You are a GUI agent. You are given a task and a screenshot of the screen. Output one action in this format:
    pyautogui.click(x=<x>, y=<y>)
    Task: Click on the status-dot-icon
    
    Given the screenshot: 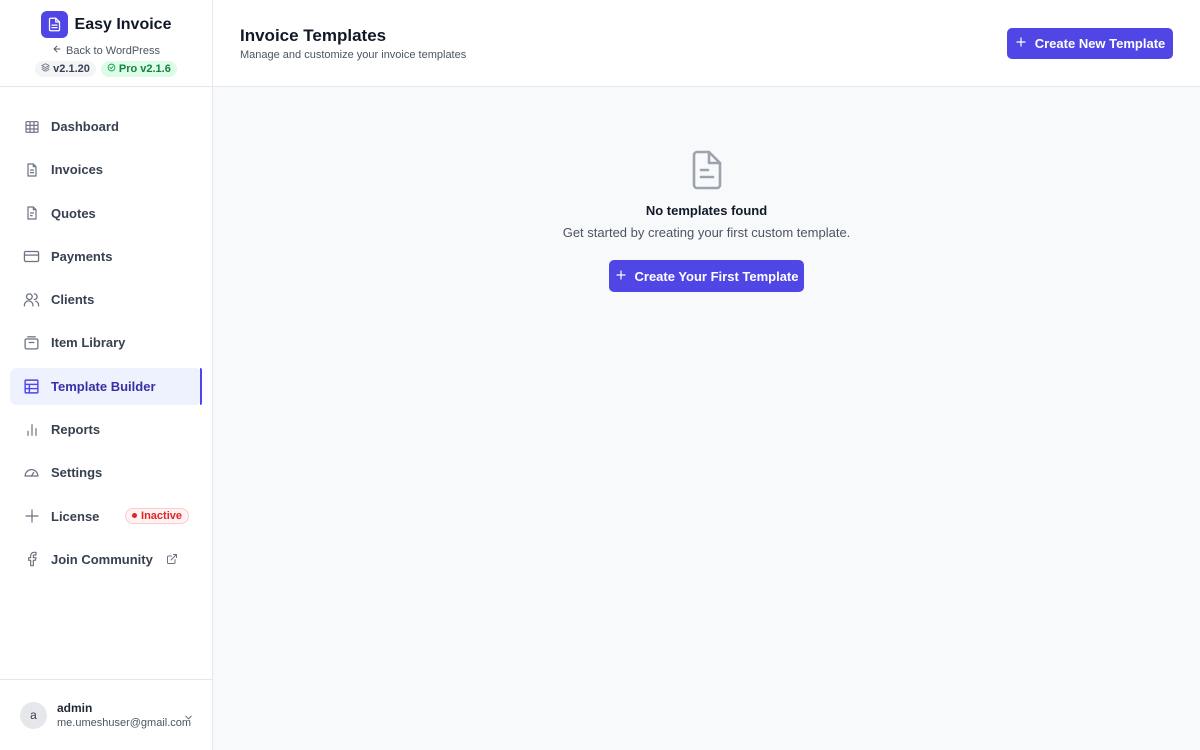 What is the action you would take?
    pyautogui.click(x=135, y=516)
    